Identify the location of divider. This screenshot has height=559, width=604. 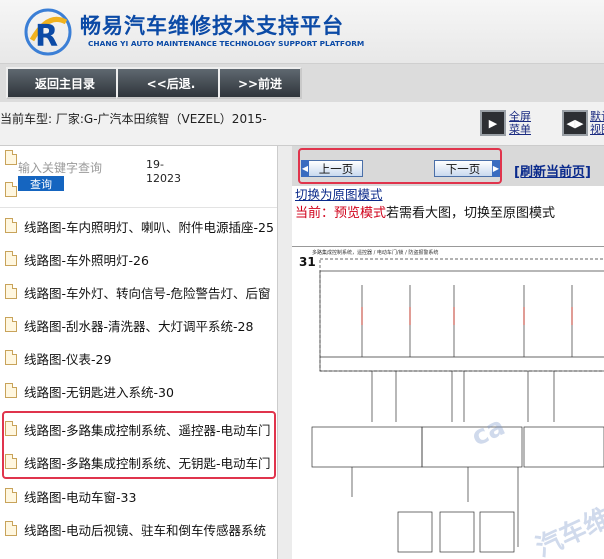
(138, 207).